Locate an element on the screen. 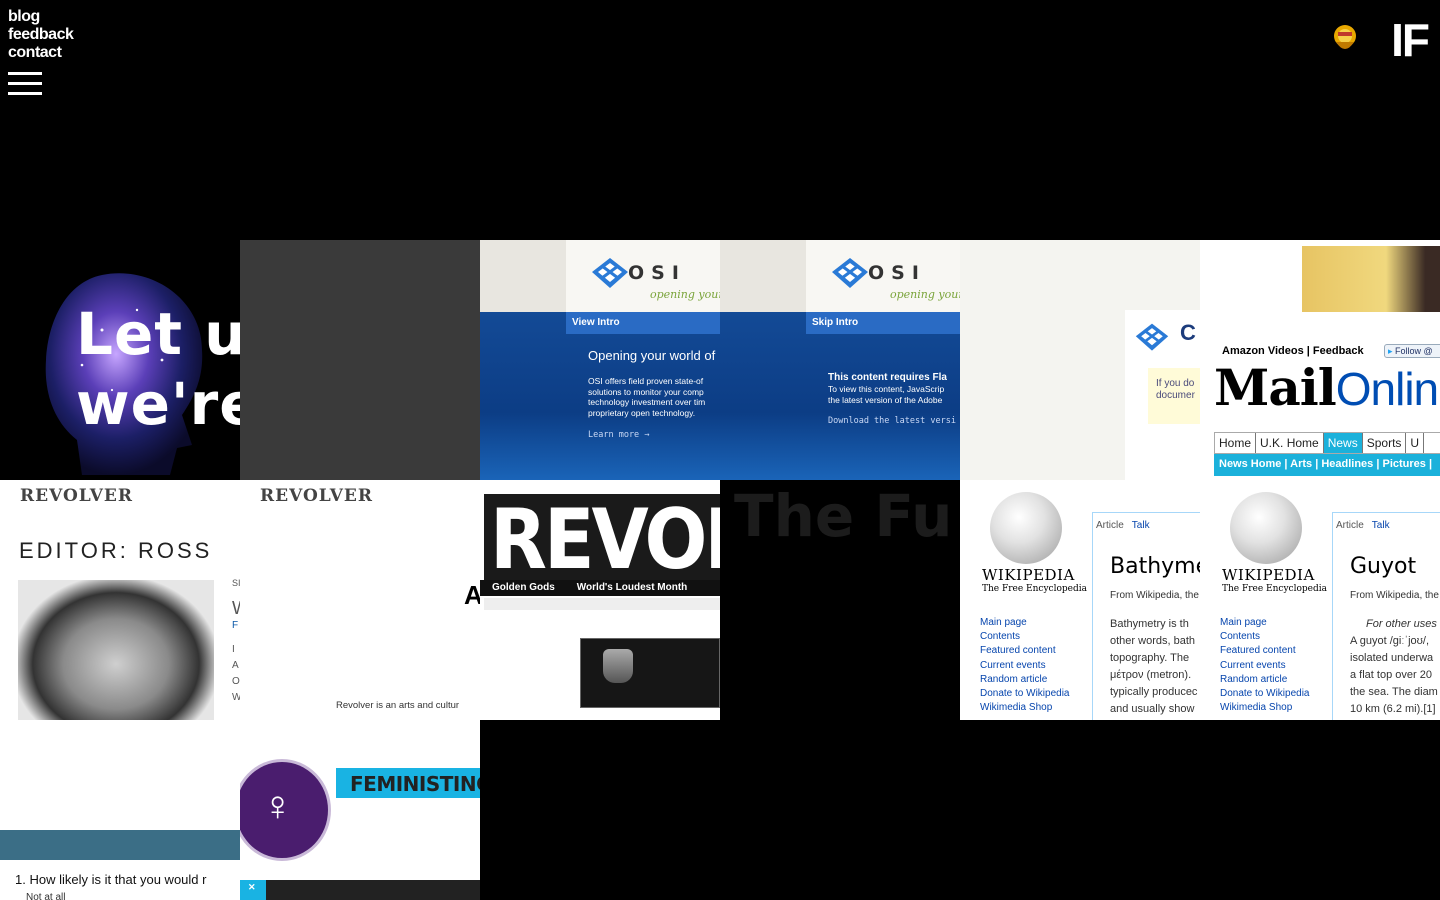  mail-primary-nav: Home U.K. Home News Sports U is located at coordinates (1327, 443).